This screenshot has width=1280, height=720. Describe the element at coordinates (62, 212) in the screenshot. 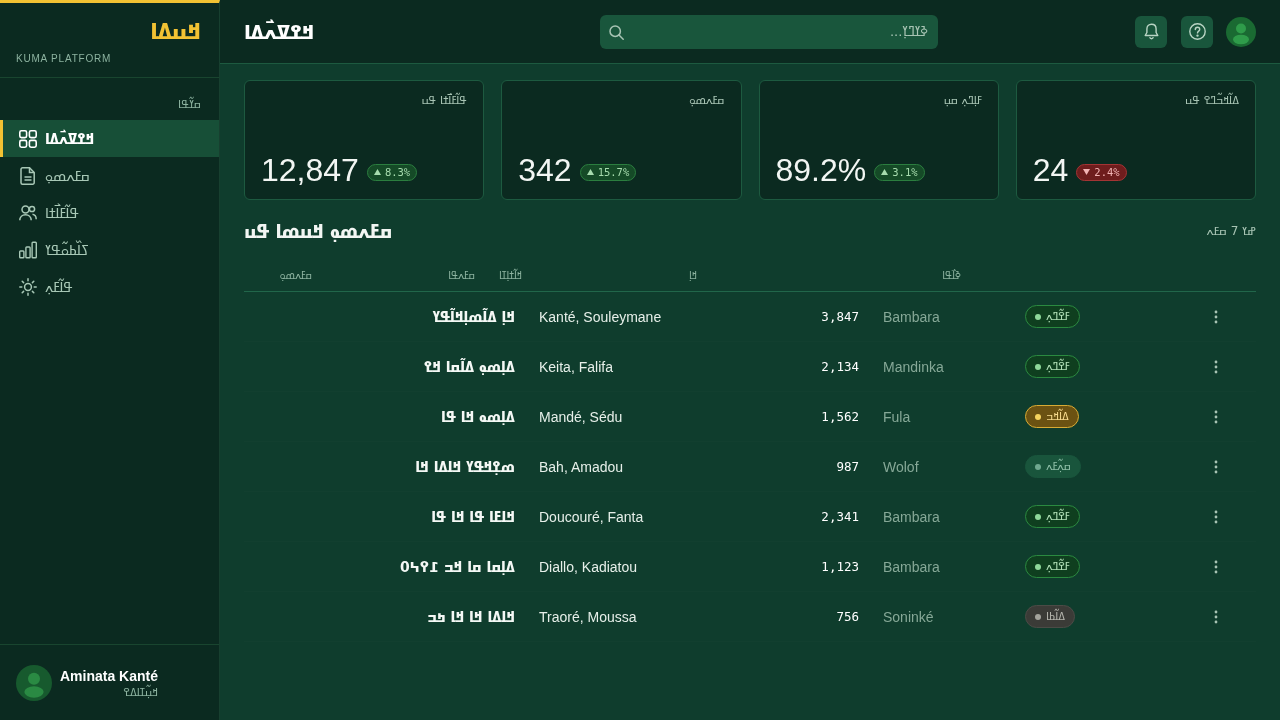

I see `nav-label: ߟߊ߬ߓߊ߯ߙߊ` at that location.